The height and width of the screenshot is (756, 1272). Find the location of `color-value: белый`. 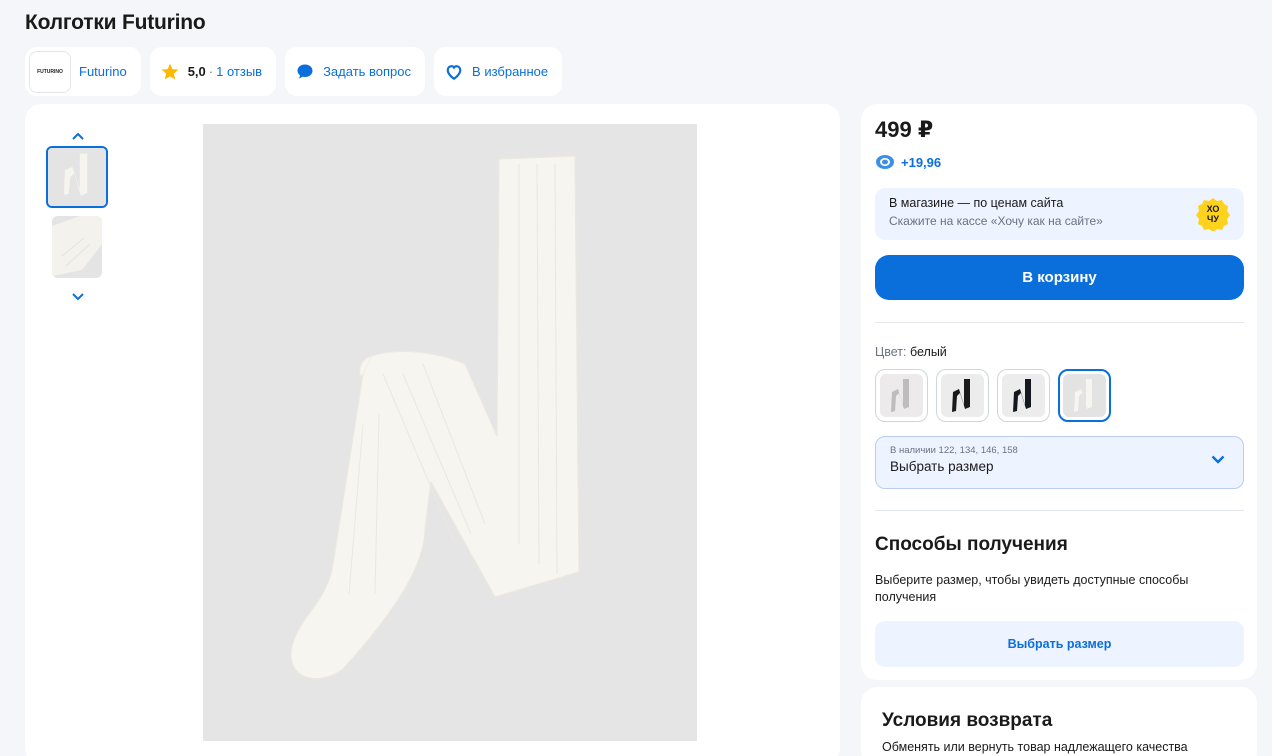

color-value: белый is located at coordinates (928, 352).